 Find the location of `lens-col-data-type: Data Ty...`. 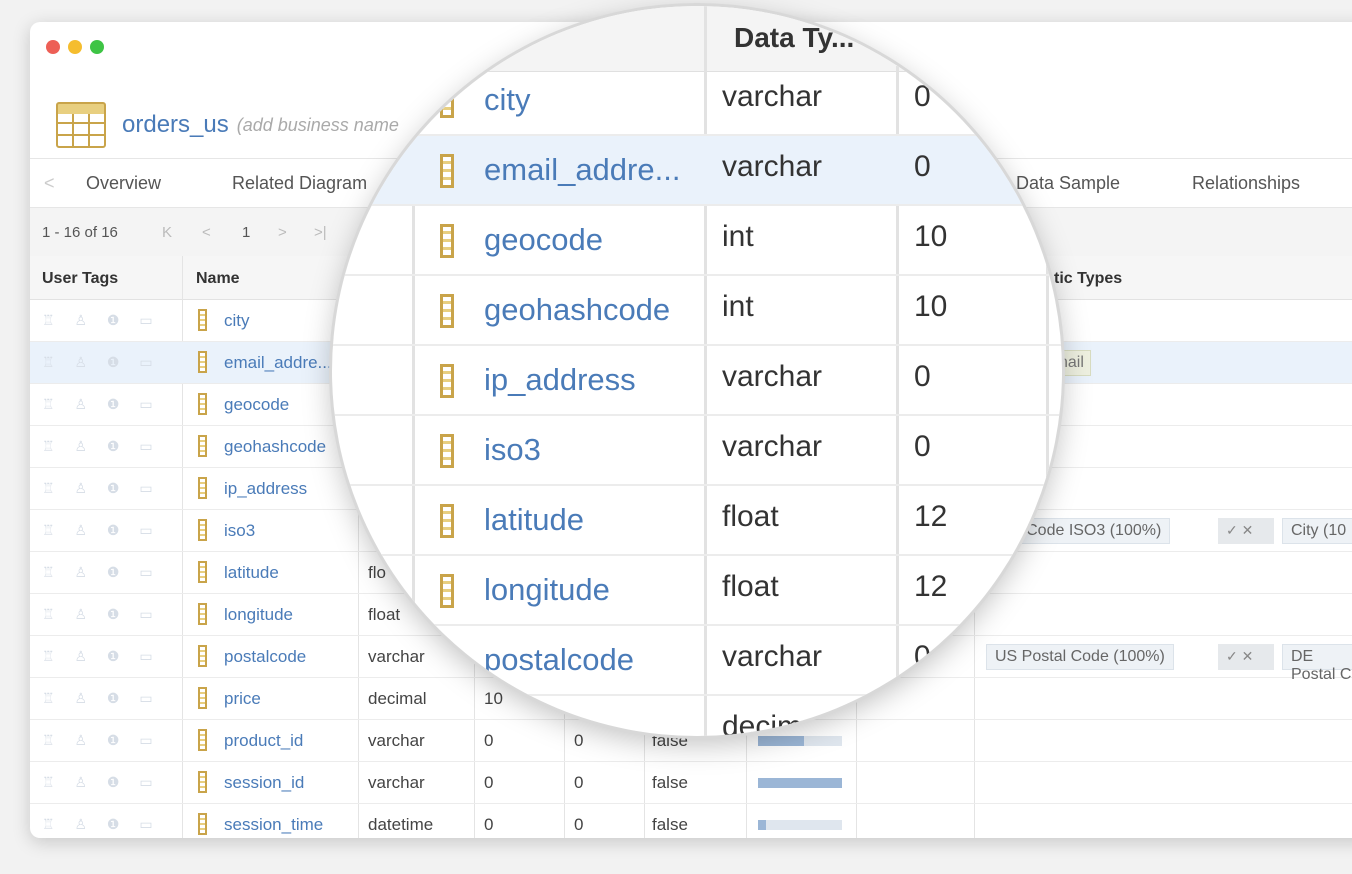

lens-col-data-type: Data Ty... is located at coordinates (794, 38).